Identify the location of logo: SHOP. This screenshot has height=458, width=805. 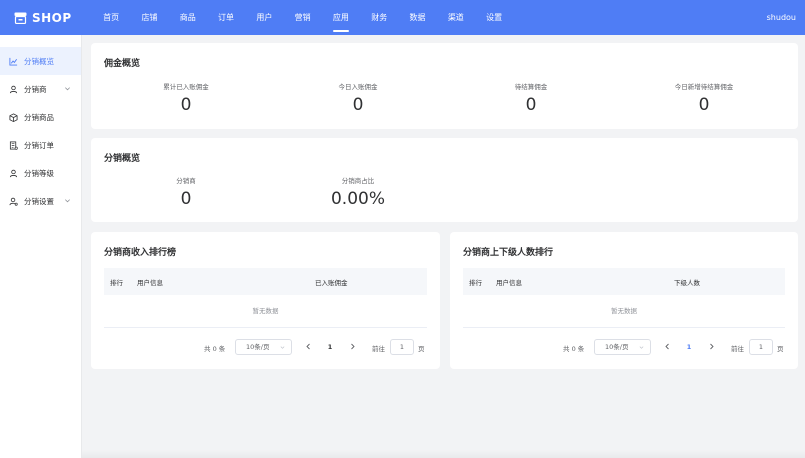
(53, 18).